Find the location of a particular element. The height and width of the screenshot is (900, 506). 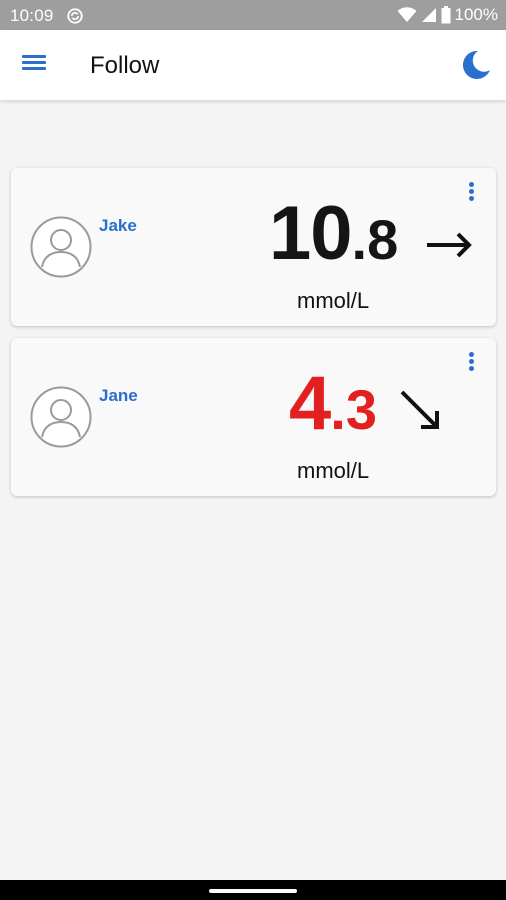

navigation-bar is located at coordinates (253, 890).